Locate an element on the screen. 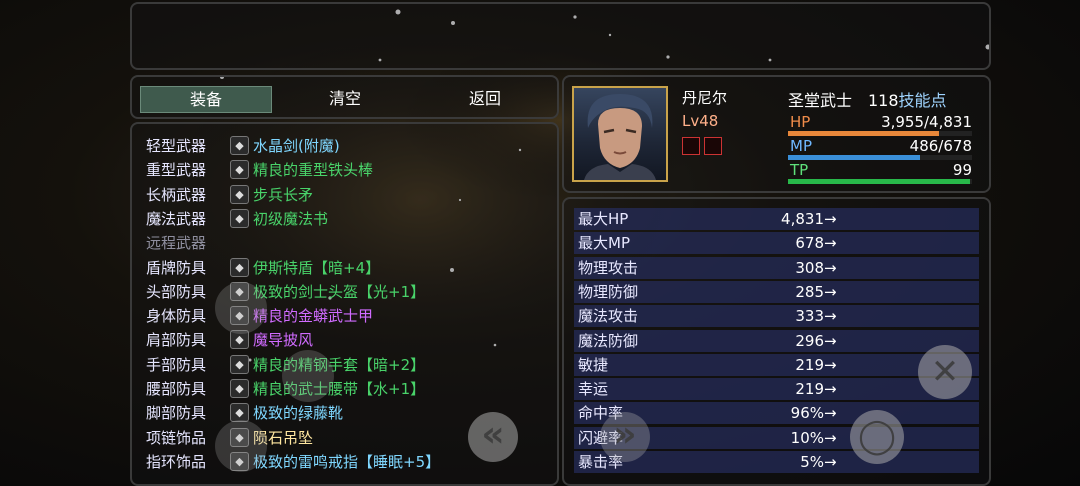 Image resolution: width=1080 pixels, height=486 pixels. equipment-row: 盾牌防具 ◆ 伊斯特盾【暗+4】 is located at coordinates (351, 268).